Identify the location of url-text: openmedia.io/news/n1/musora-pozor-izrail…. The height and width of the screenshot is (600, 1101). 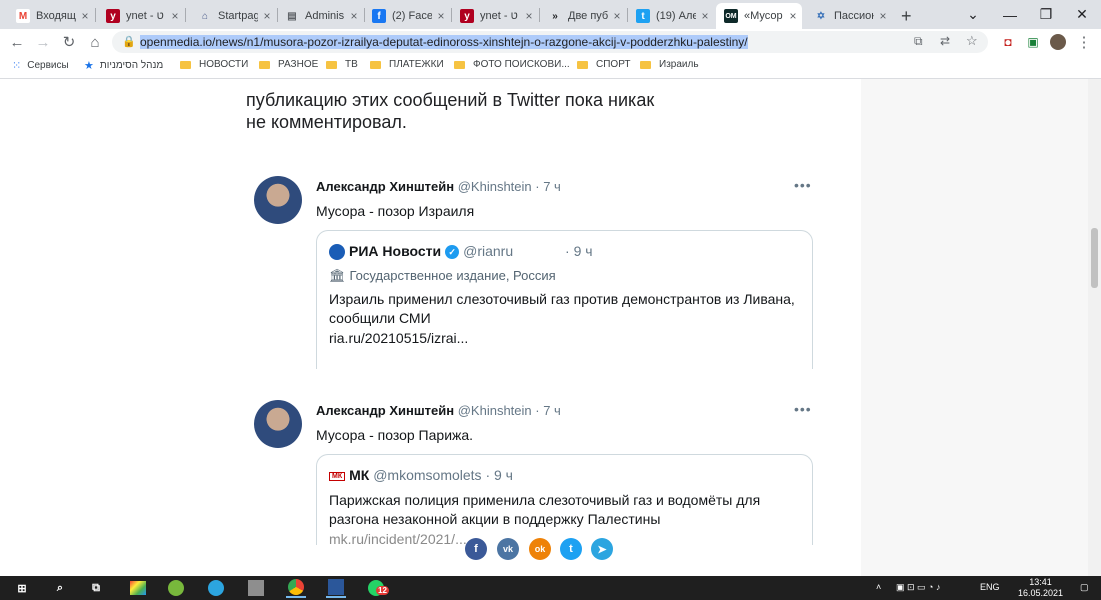
(444, 42).